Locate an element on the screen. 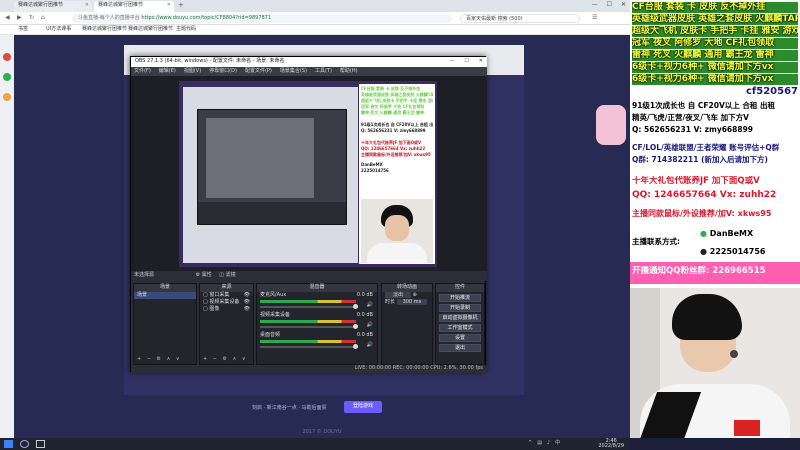  bookmark-item: UI方法课事 is located at coordinates (58, 29).